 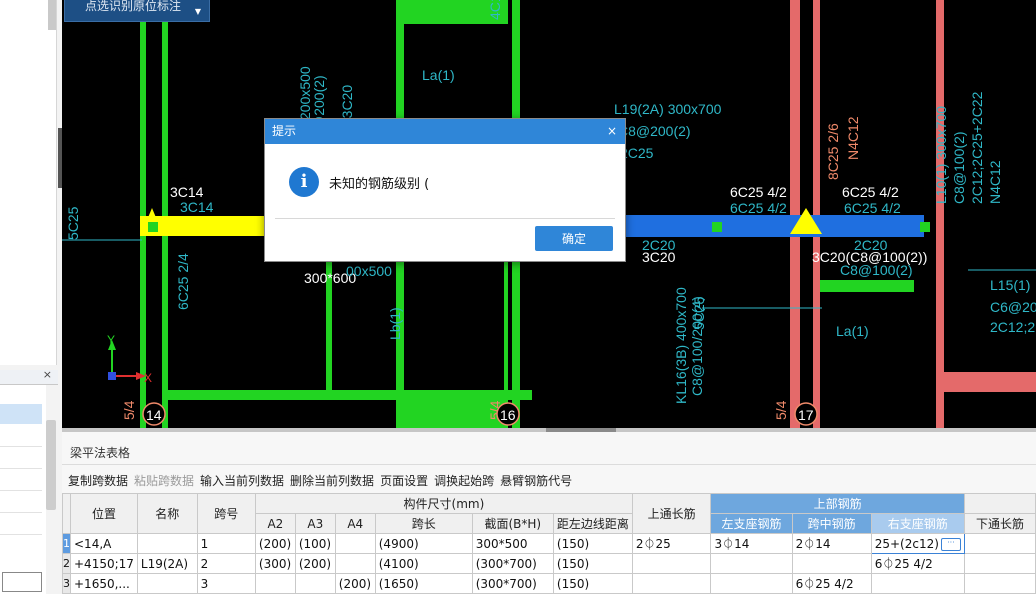 I want to click on cell-name: L19(2A), so click(x=167, y=563).